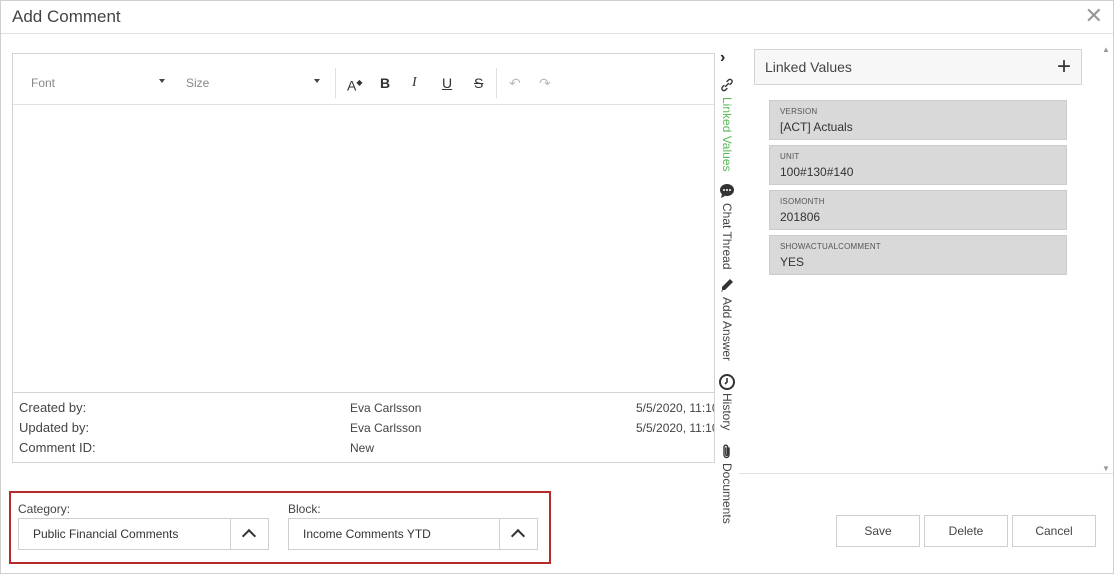  Describe the element at coordinates (304, 509) in the screenshot. I see `block-label: Block:` at that location.